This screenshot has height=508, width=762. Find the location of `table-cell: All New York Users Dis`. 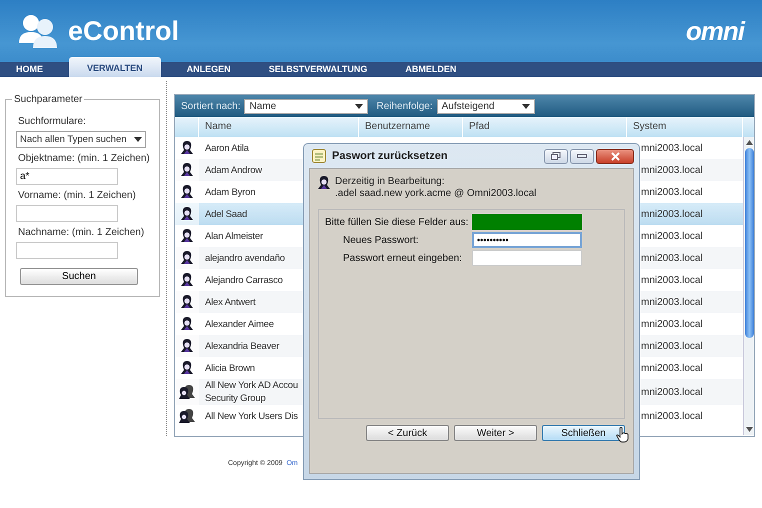

table-cell: All New York Users Dis is located at coordinates (251, 416).